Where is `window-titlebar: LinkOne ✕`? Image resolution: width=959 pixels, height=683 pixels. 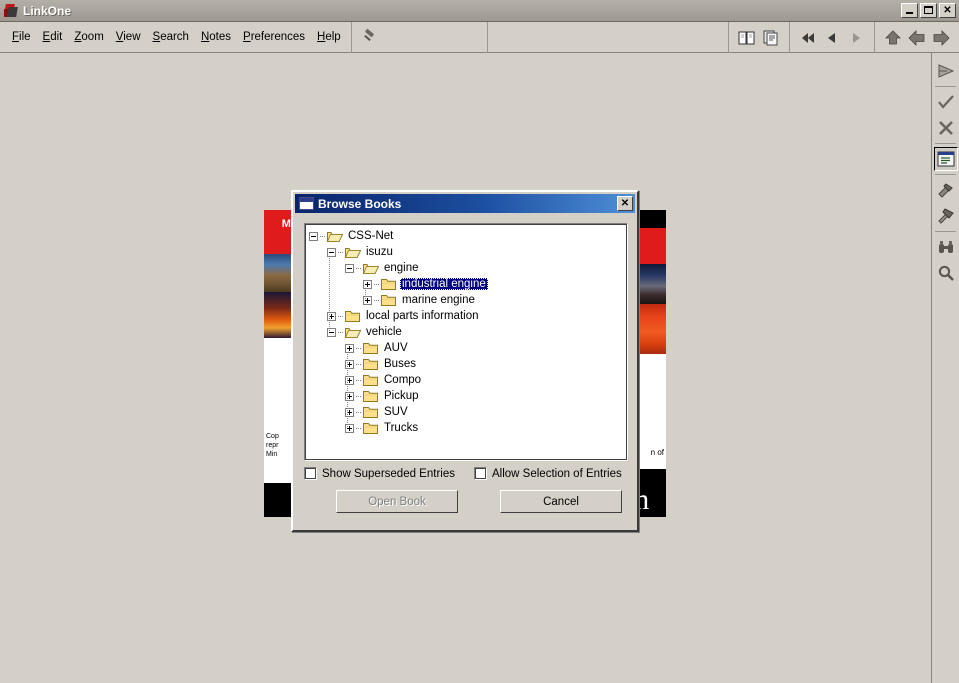
window-titlebar: LinkOne ✕ is located at coordinates (479, 11).